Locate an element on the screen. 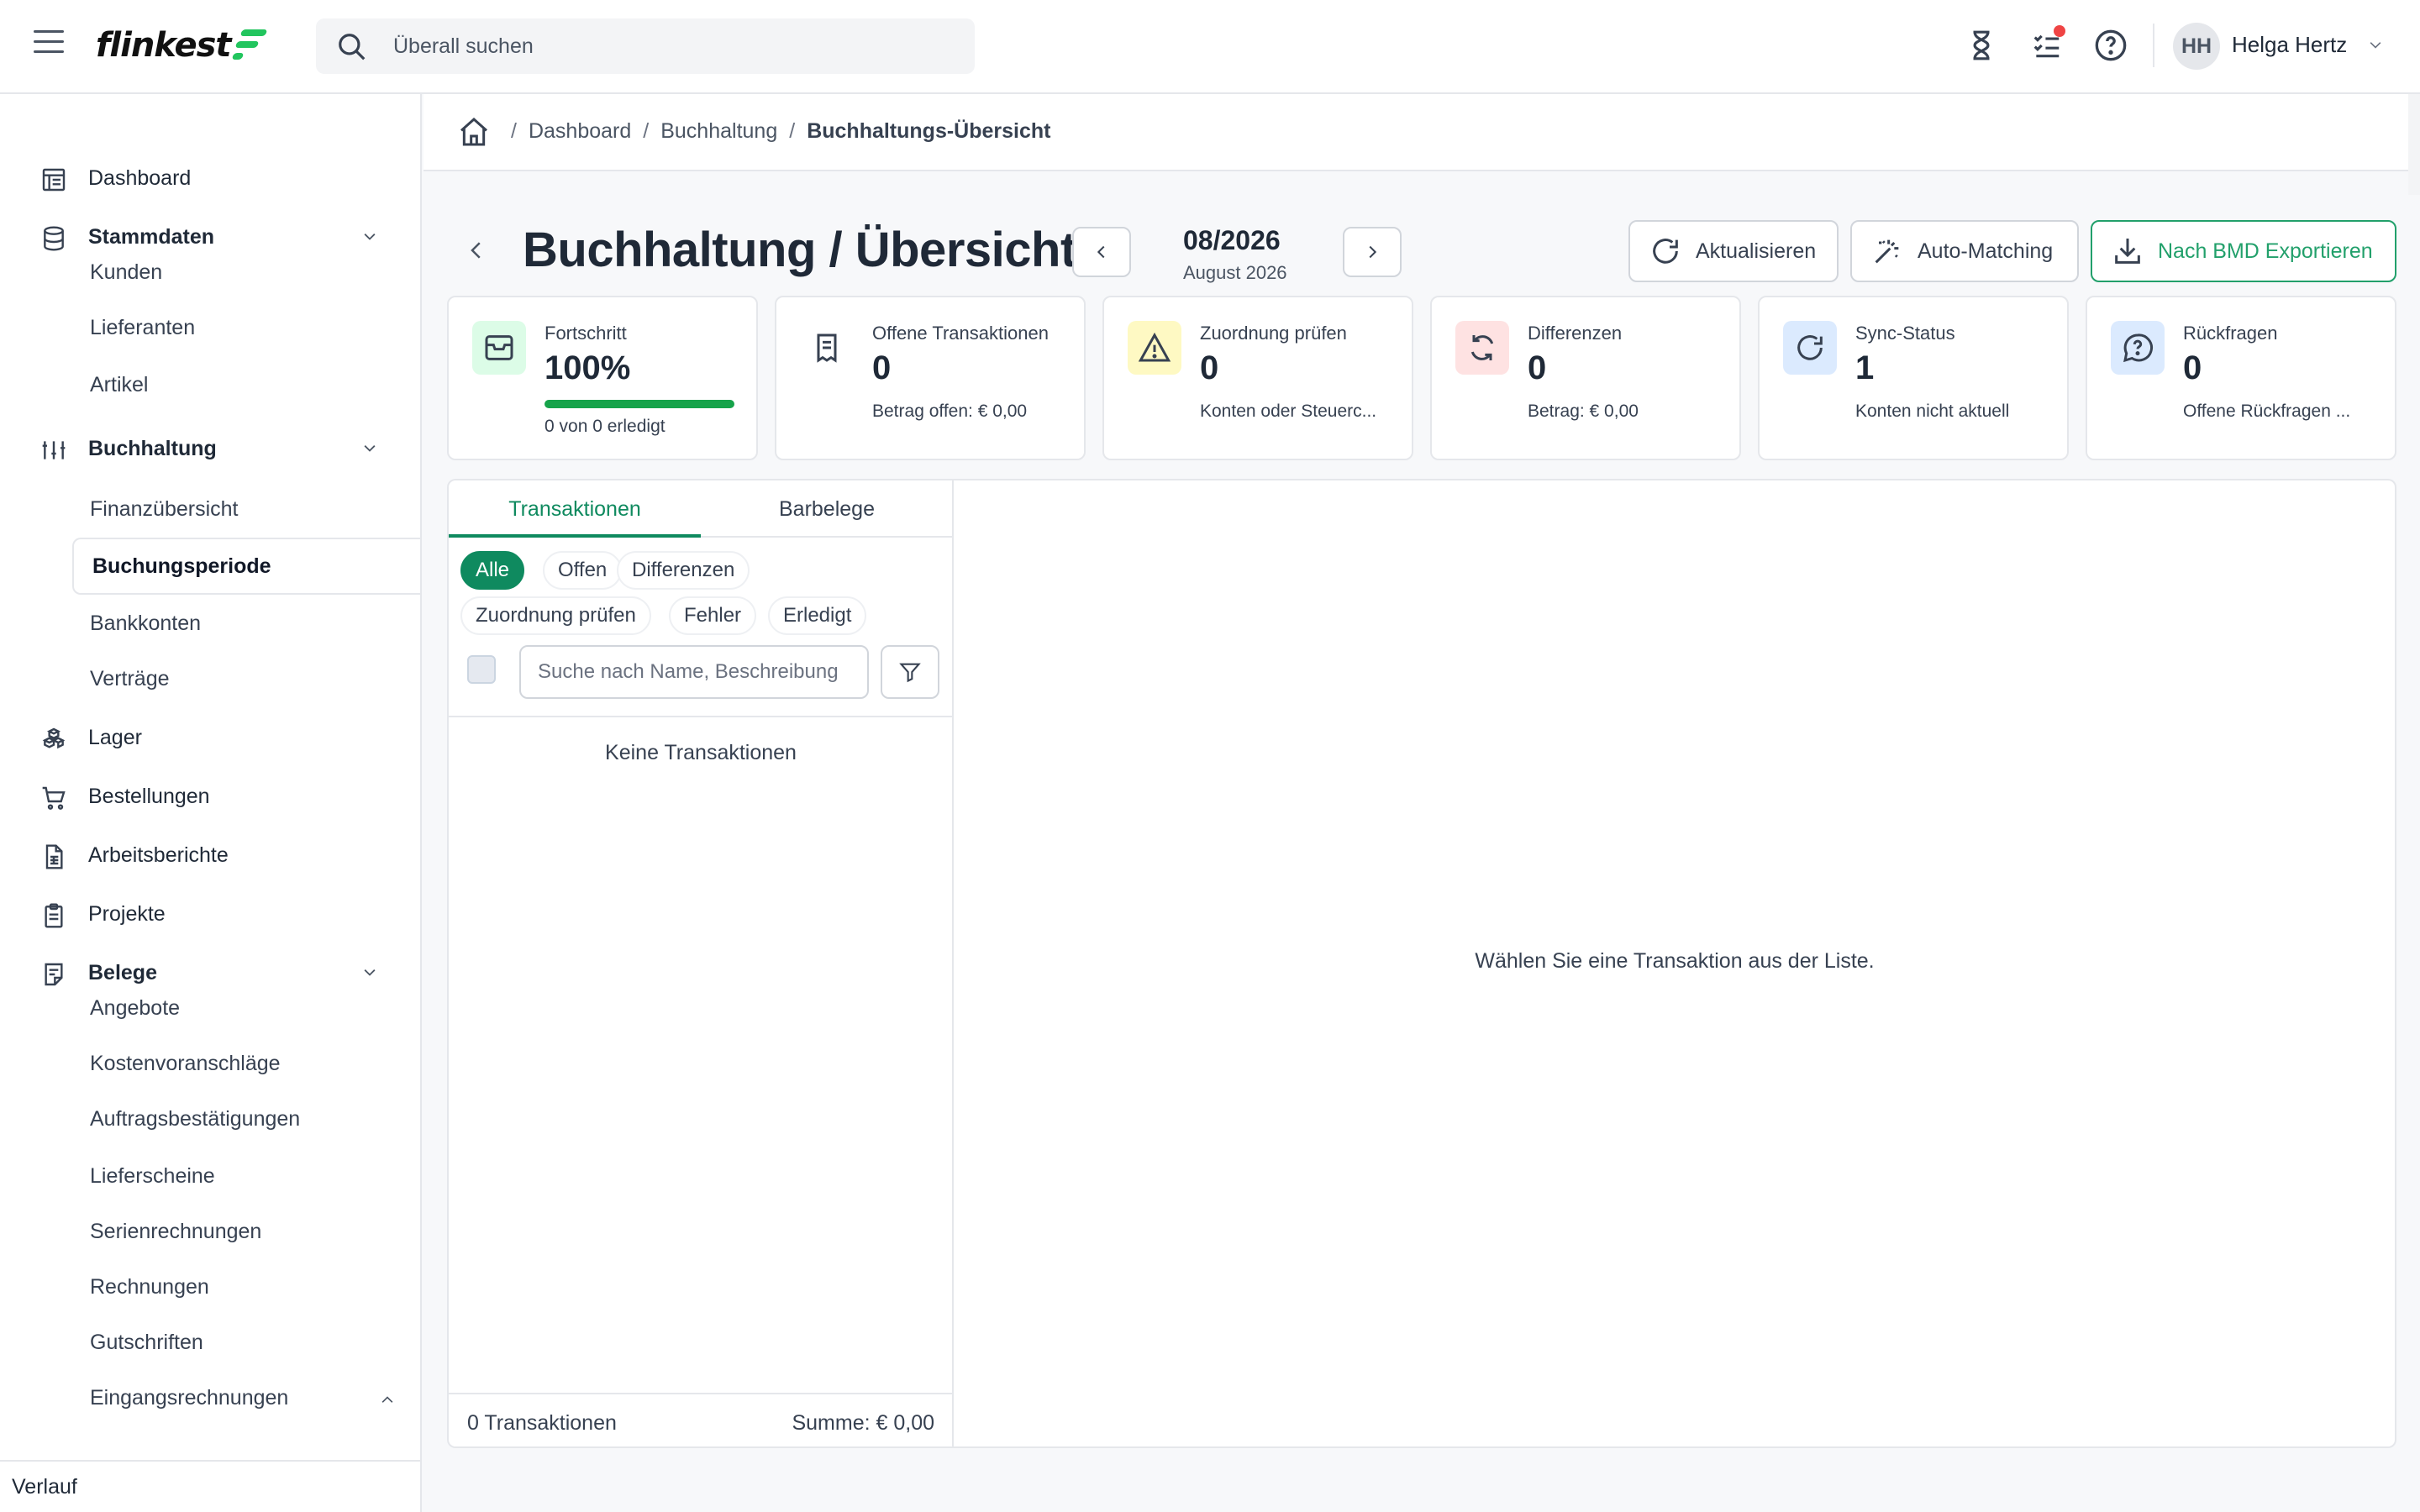 The height and width of the screenshot is (1512, 2420). chevron-right-icon is located at coordinates (1373, 252).